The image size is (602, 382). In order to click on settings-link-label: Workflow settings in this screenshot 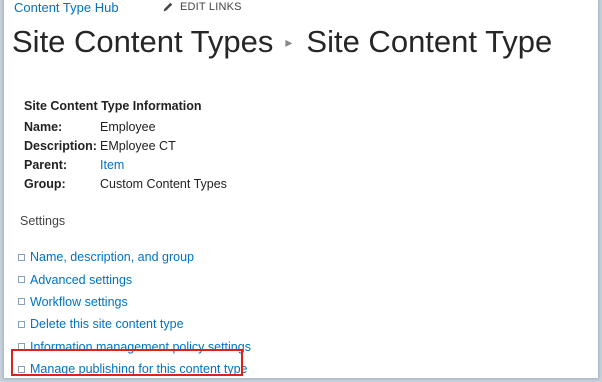, I will do `click(79, 301)`.